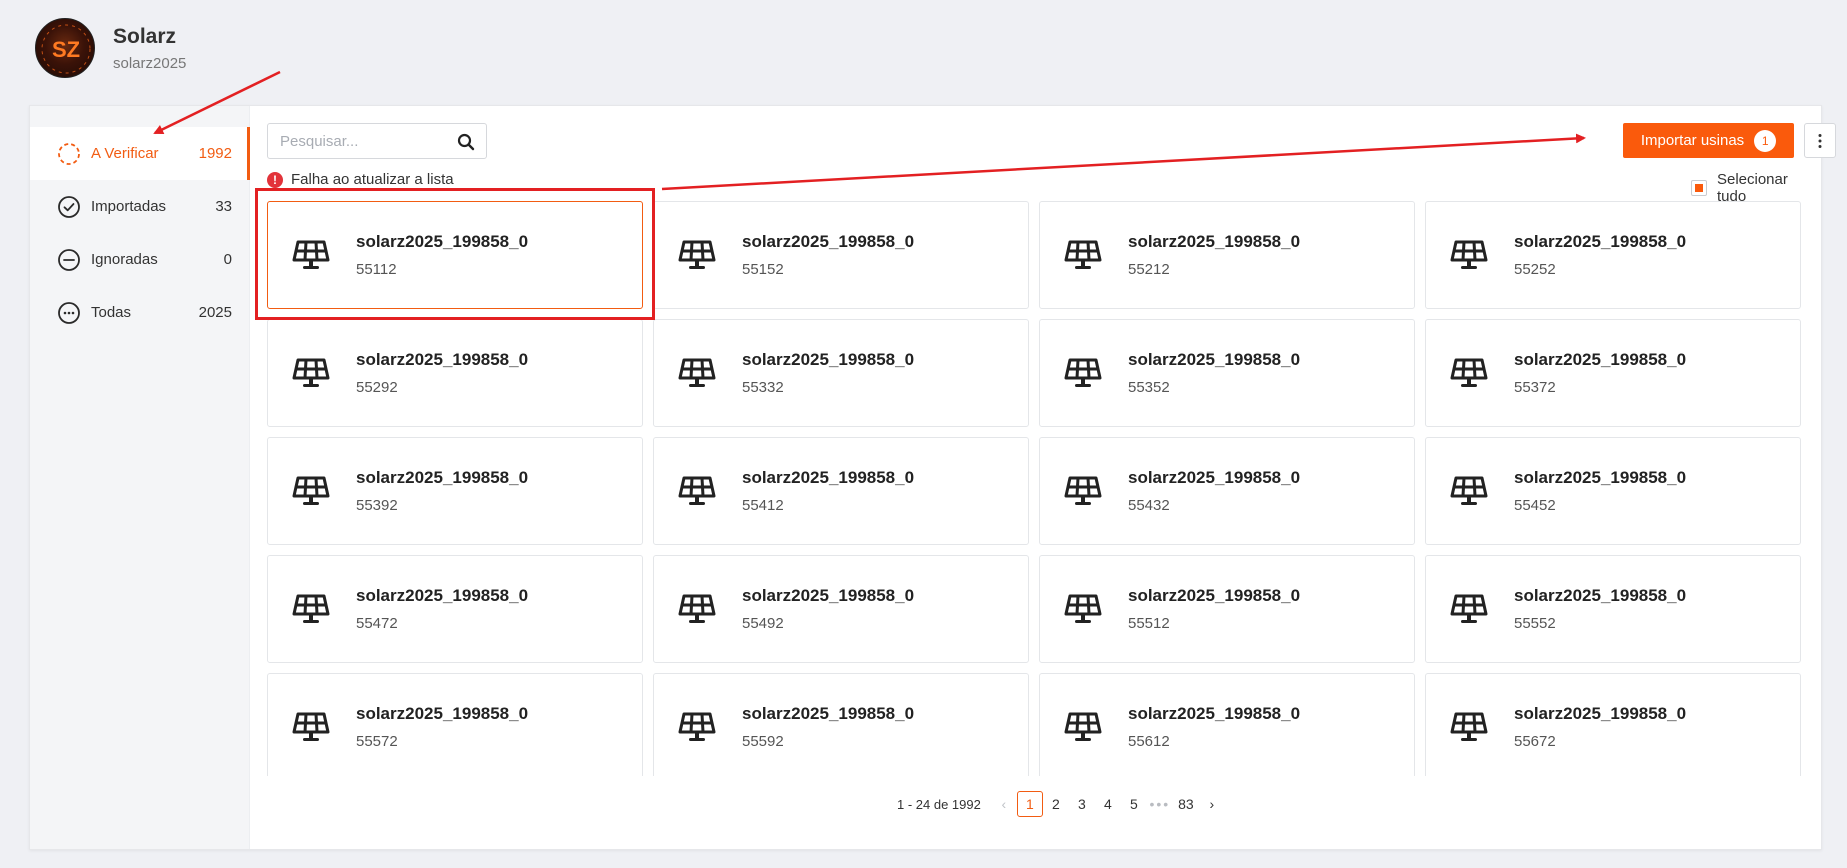  Describe the element at coordinates (1134, 804) in the screenshot. I see `page-button-5: 5` at that location.